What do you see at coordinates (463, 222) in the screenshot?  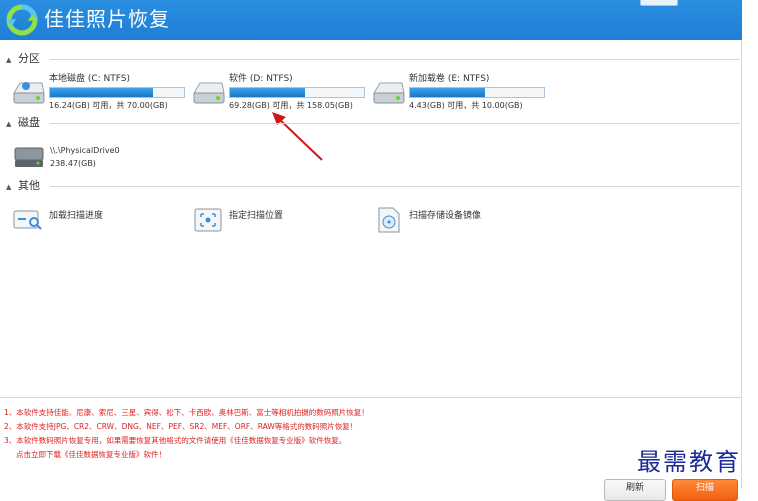 I see `scan-disk-image-item: 扫描存储设备镜像` at bounding box center [463, 222].